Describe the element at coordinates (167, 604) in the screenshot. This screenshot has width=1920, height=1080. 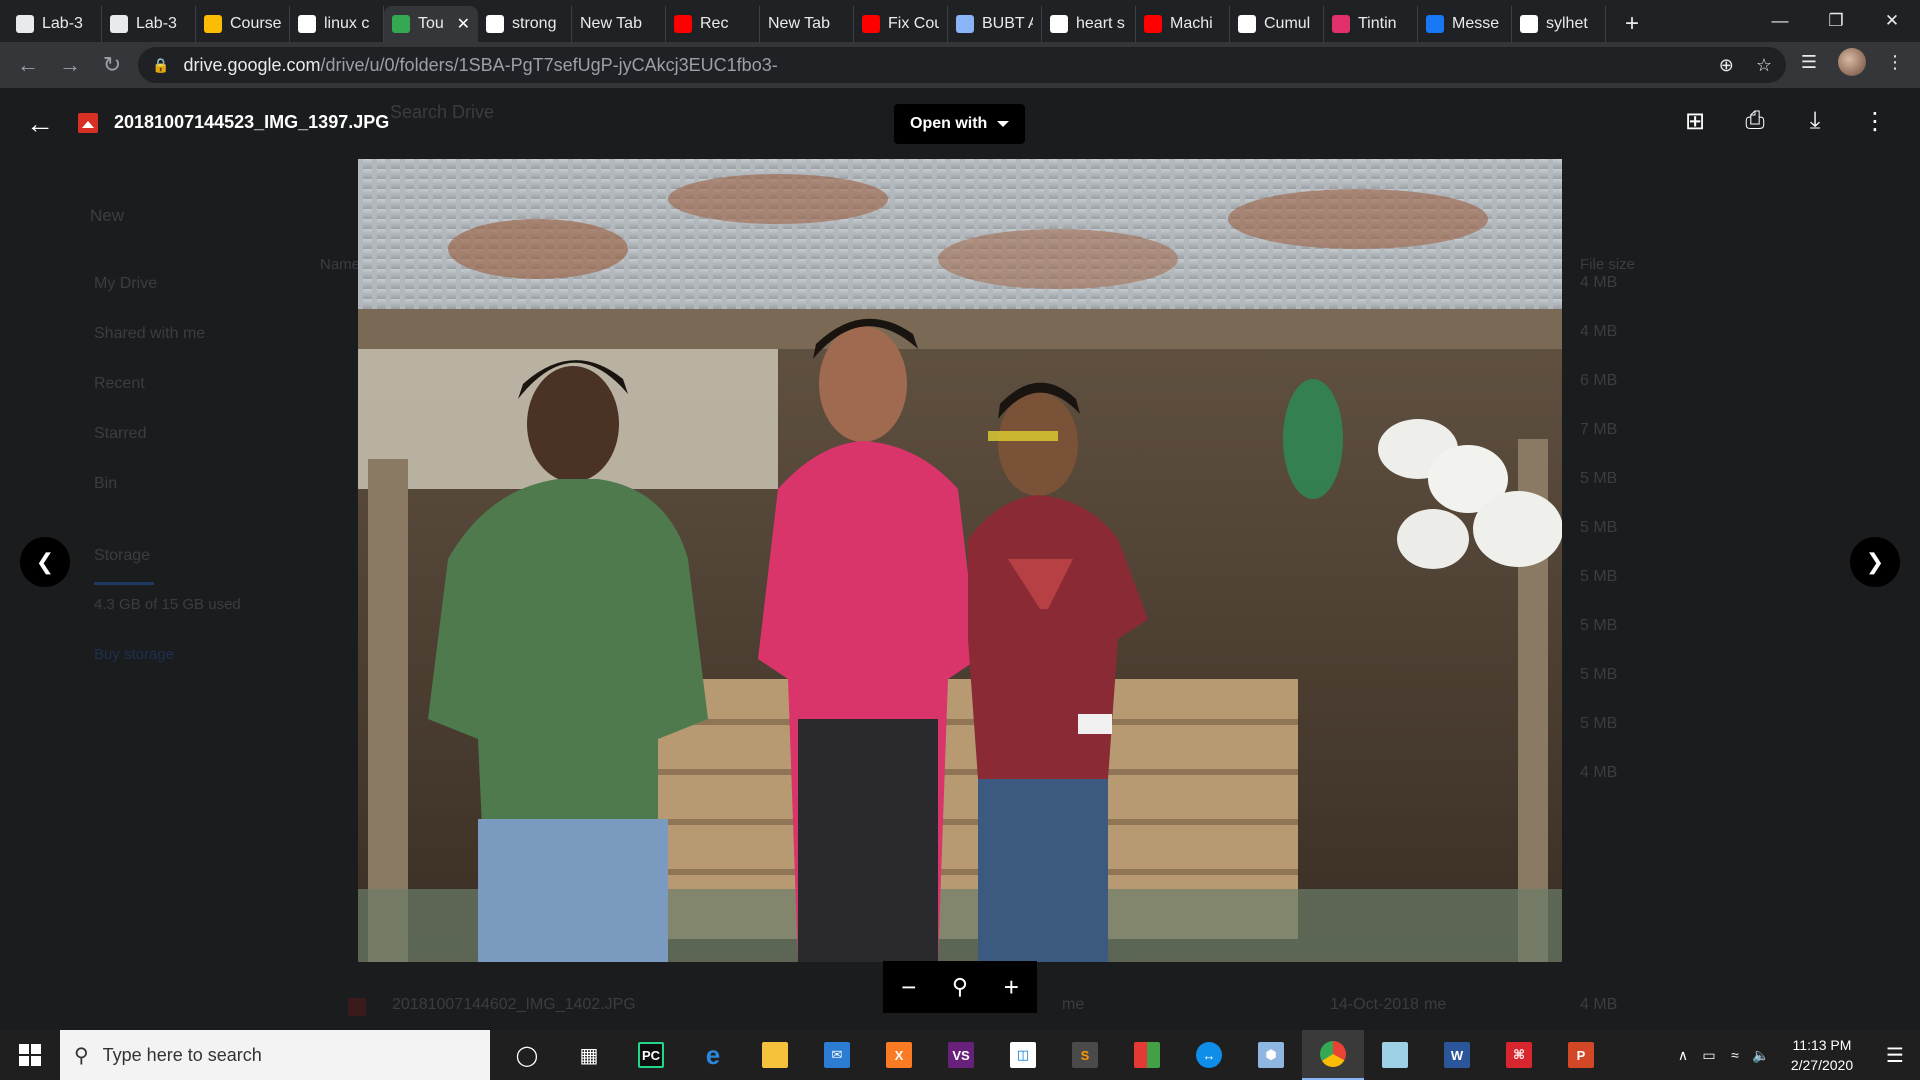
I see `drive-storage-used: 4.3 GB of 15 GB used` at that location.